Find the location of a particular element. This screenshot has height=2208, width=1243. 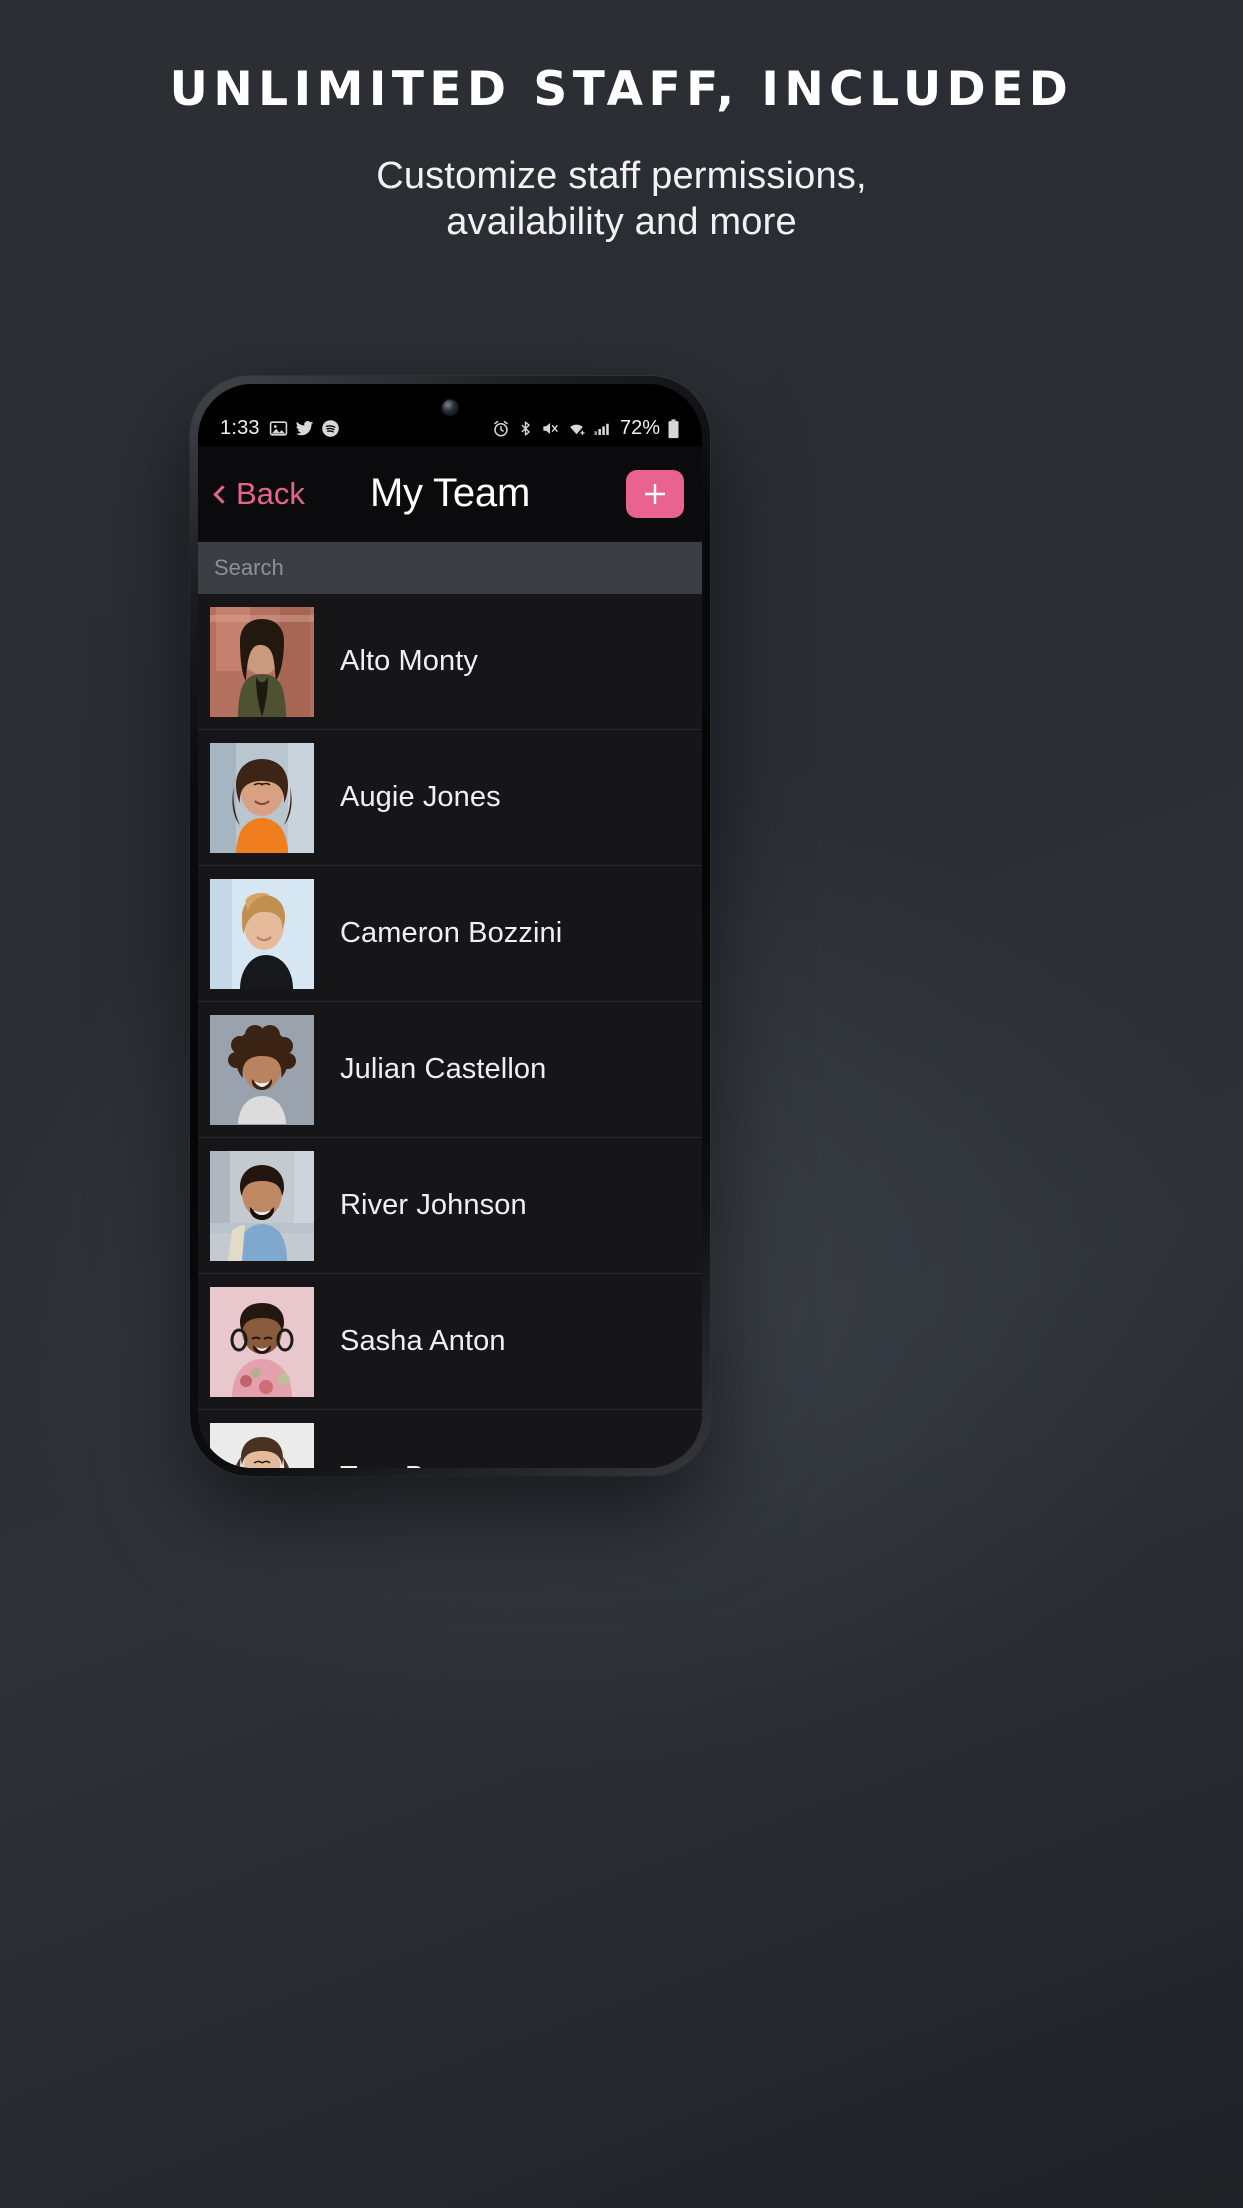

add-staff-button is located at coordinates (655, 493).